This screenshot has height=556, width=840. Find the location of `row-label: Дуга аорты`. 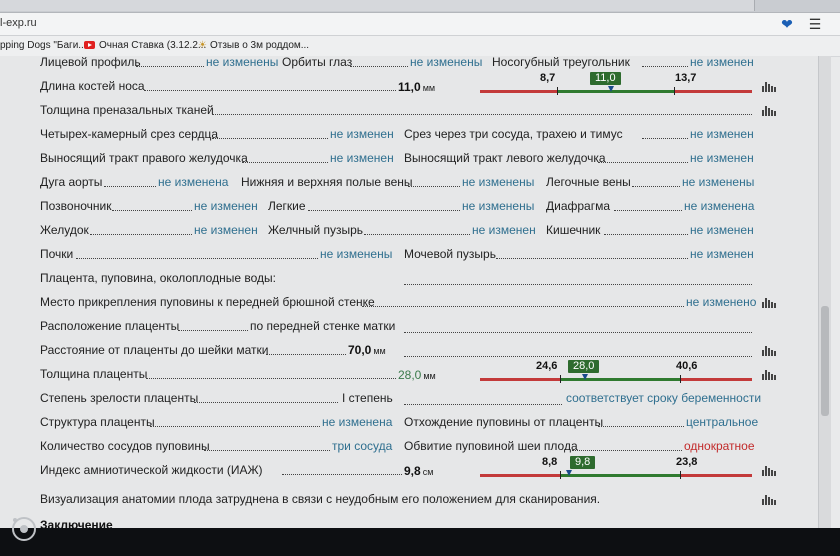

row-label: Дуга аорты is located at coordinates (71, 182).